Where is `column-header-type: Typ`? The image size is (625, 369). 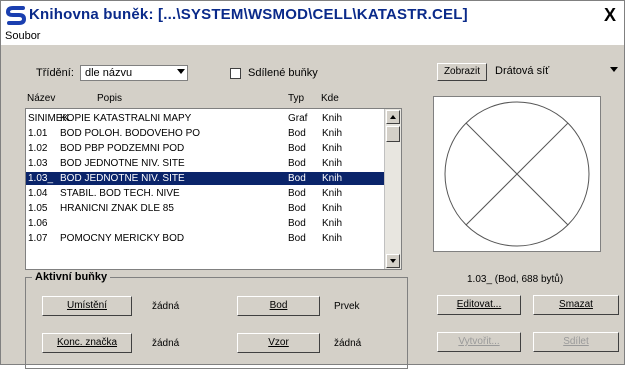 column-header-type: Typ is located at coordinates (296, 98).